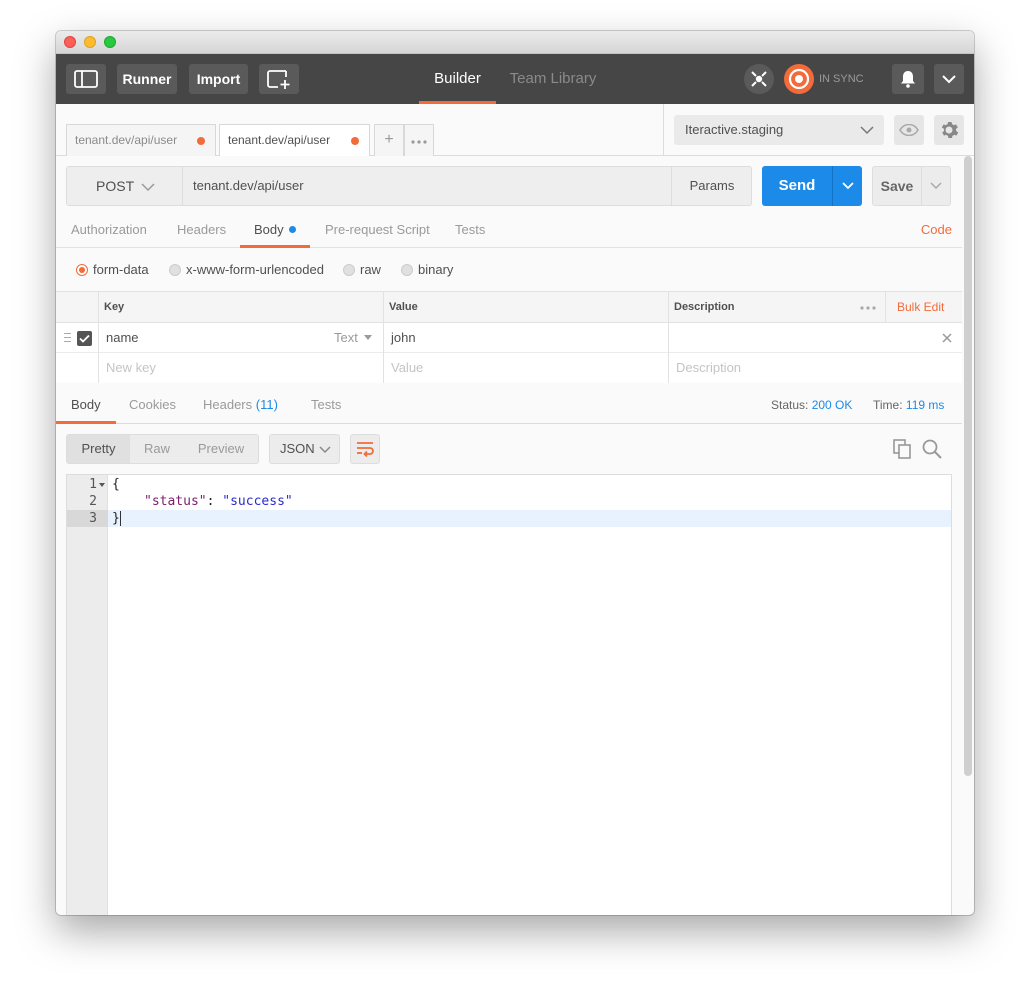 This screenshot has height=996, width=1030. Describe the element at coordinates (304, 449) in the screenshot. I see `response-format-select: JSON` at that location.